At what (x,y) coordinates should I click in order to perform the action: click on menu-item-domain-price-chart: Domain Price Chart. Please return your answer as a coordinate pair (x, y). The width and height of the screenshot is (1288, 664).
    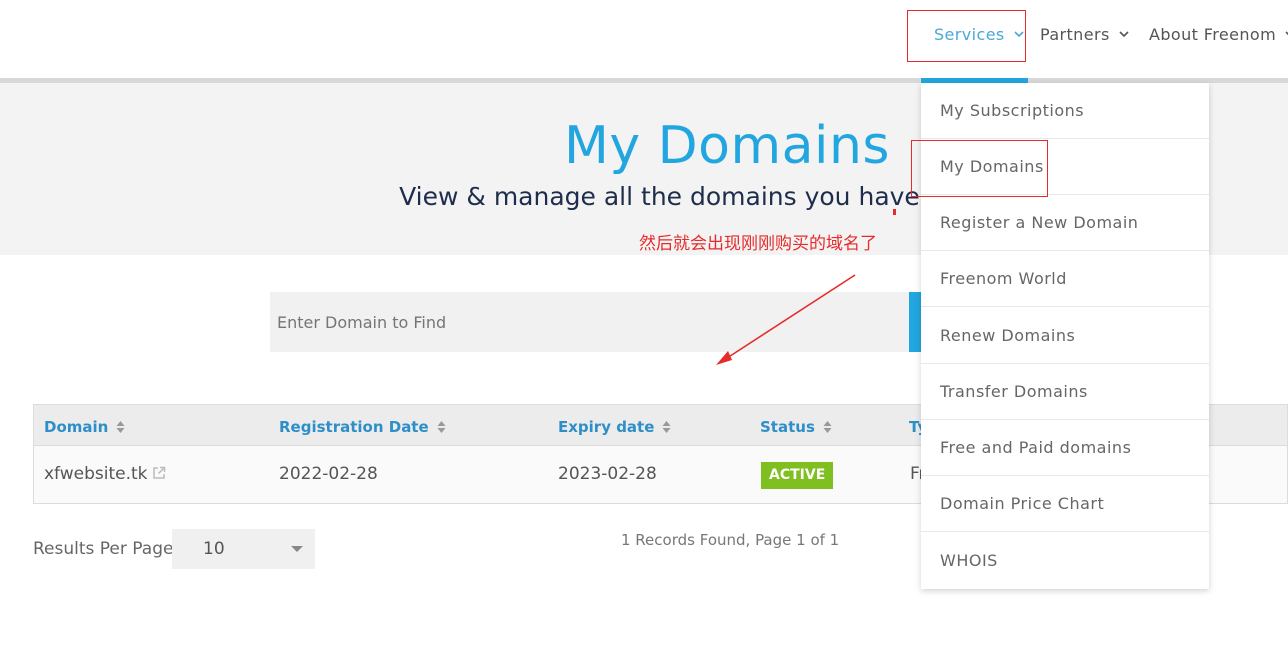
    Looking at the image, I should click on (1065, 504).